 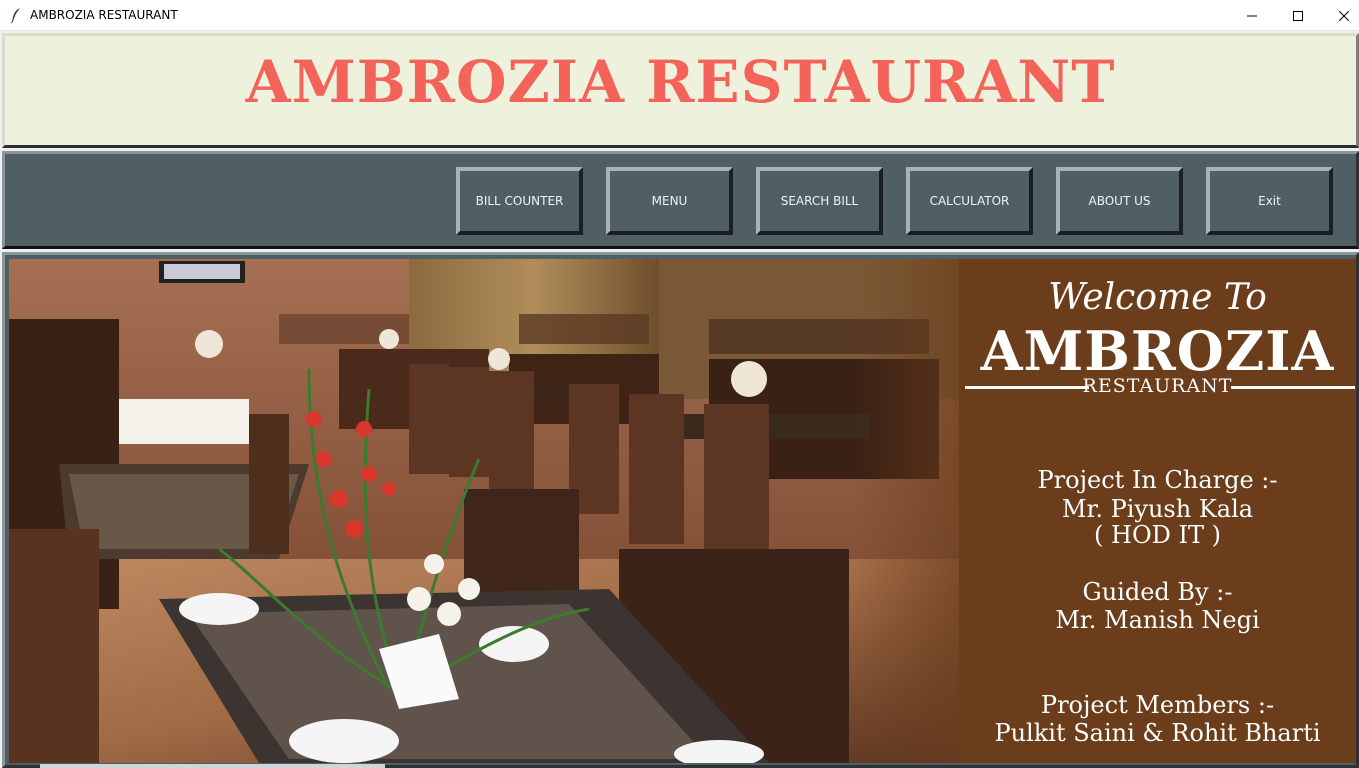 What do you see at coordinates (1157, 386) in the screenshot?
I see `brand-subtitle: RESTAURANT` at bounding box center [1157, 386].